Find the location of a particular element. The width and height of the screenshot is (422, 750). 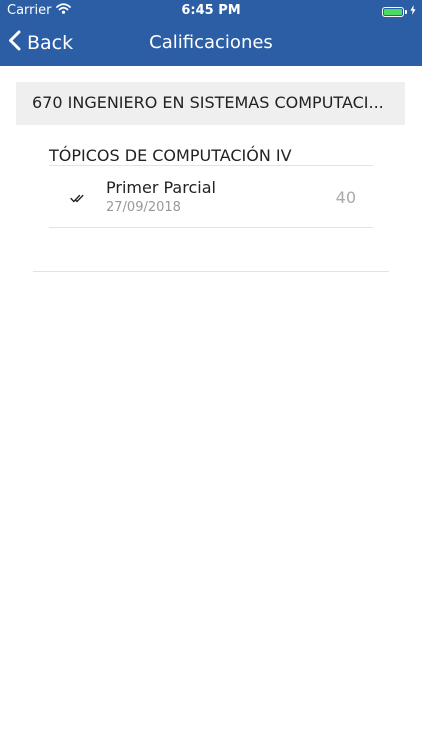

status-bar: Carrier 6:45 PM is located at coordinates (211, 11).